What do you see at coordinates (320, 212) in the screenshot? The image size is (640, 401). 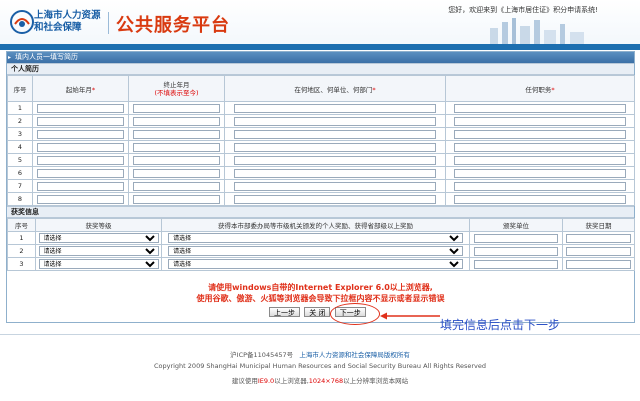 I see `award-section-title: 获奖信息` at bounding box center [320, 212].